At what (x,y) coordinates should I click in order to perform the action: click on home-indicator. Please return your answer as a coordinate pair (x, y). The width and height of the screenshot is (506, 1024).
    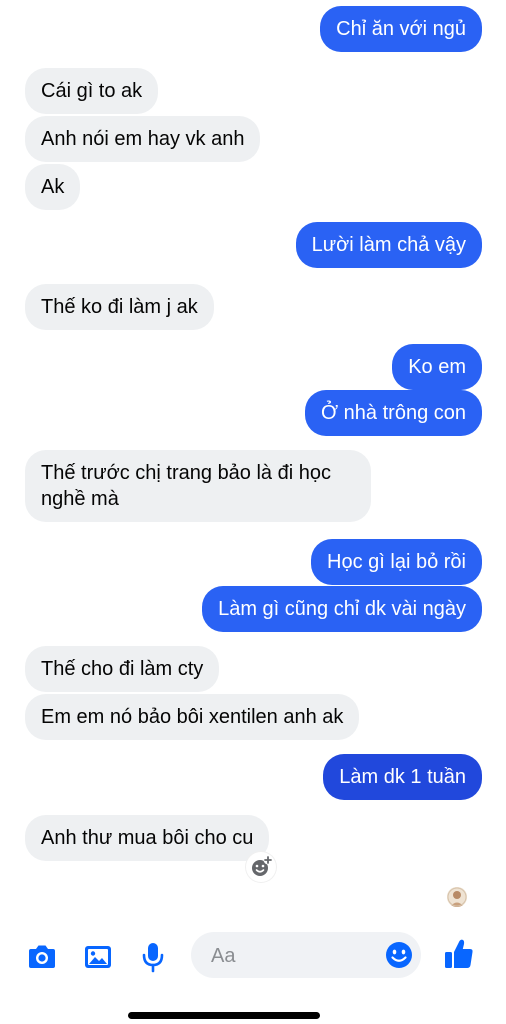
    Looking at the image, I should click on (224, 1015).